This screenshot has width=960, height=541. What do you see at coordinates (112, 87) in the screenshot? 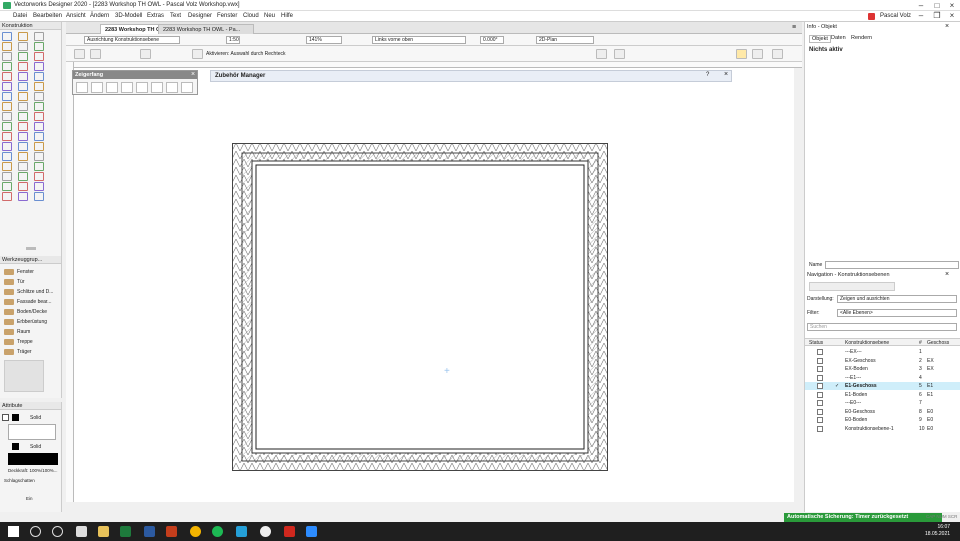
I see `snap-angle-icon` at bounding box center [112, 87].